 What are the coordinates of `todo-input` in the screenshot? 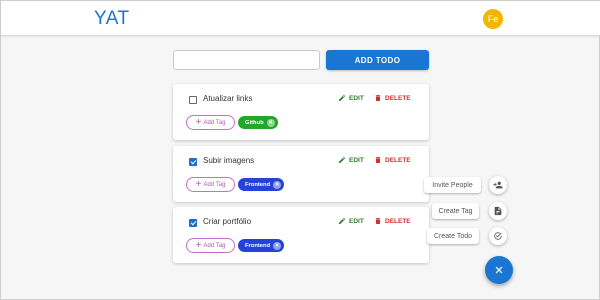 It's located at (246, 60).